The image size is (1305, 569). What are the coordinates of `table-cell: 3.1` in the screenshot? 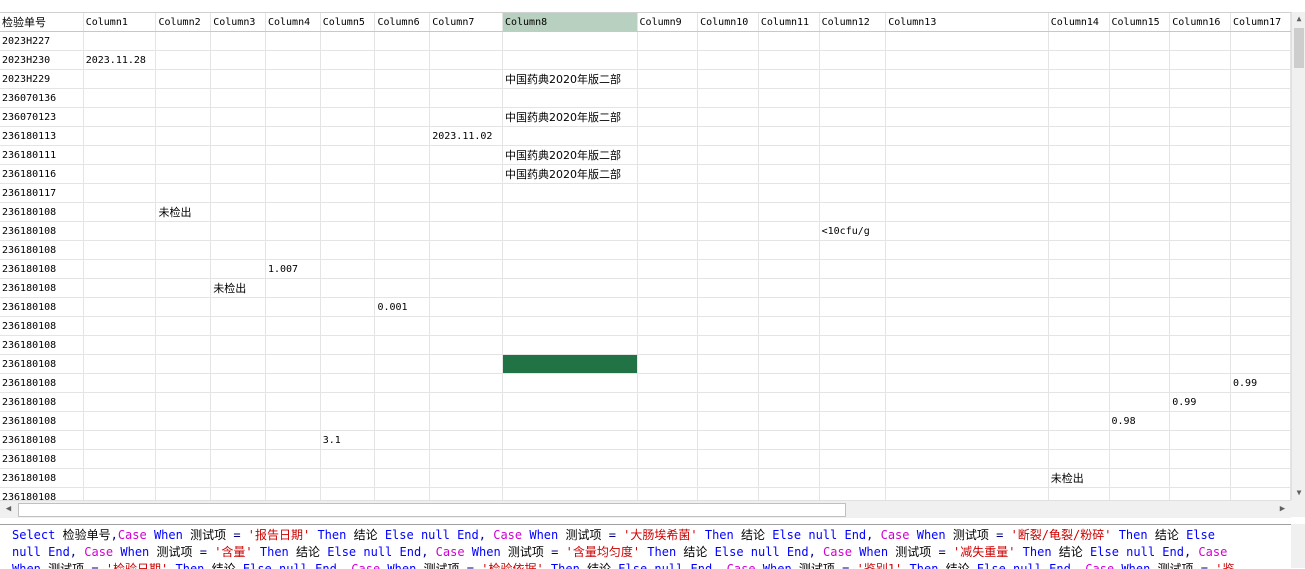 It's located at (348, 440).